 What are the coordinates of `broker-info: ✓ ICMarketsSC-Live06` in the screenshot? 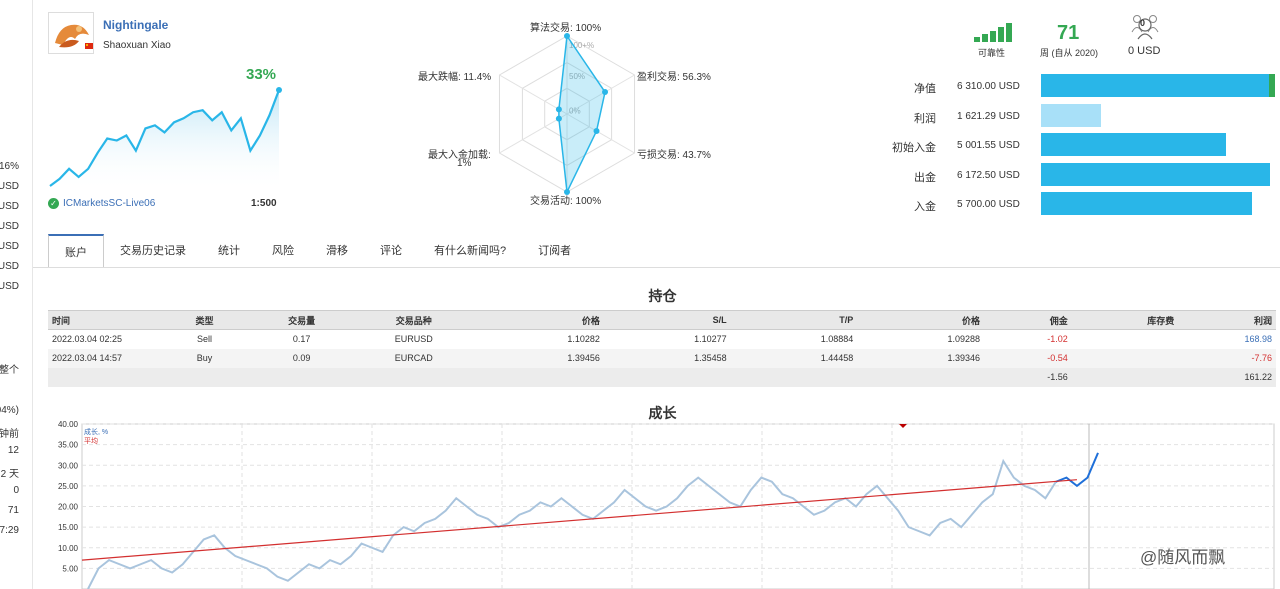 It's located at (101, 203).